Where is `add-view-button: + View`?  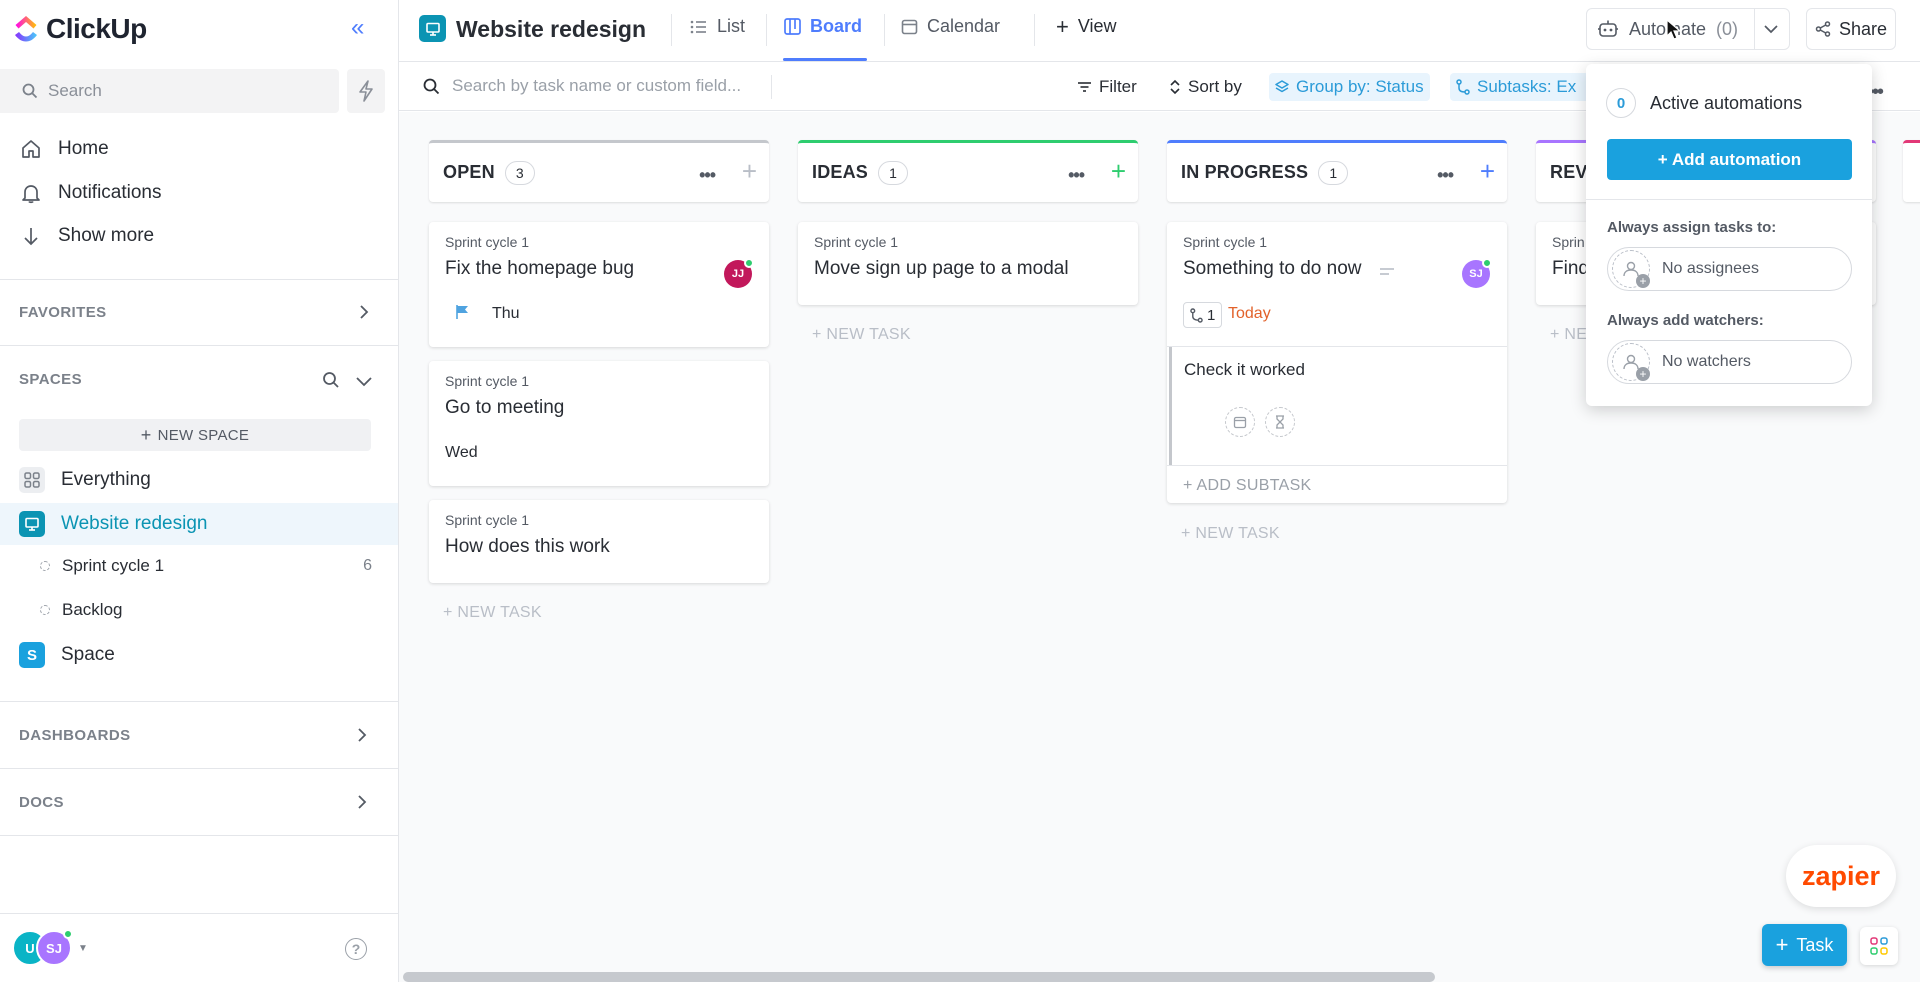
add-view-button: + View is located at coordinates (1086, 26).